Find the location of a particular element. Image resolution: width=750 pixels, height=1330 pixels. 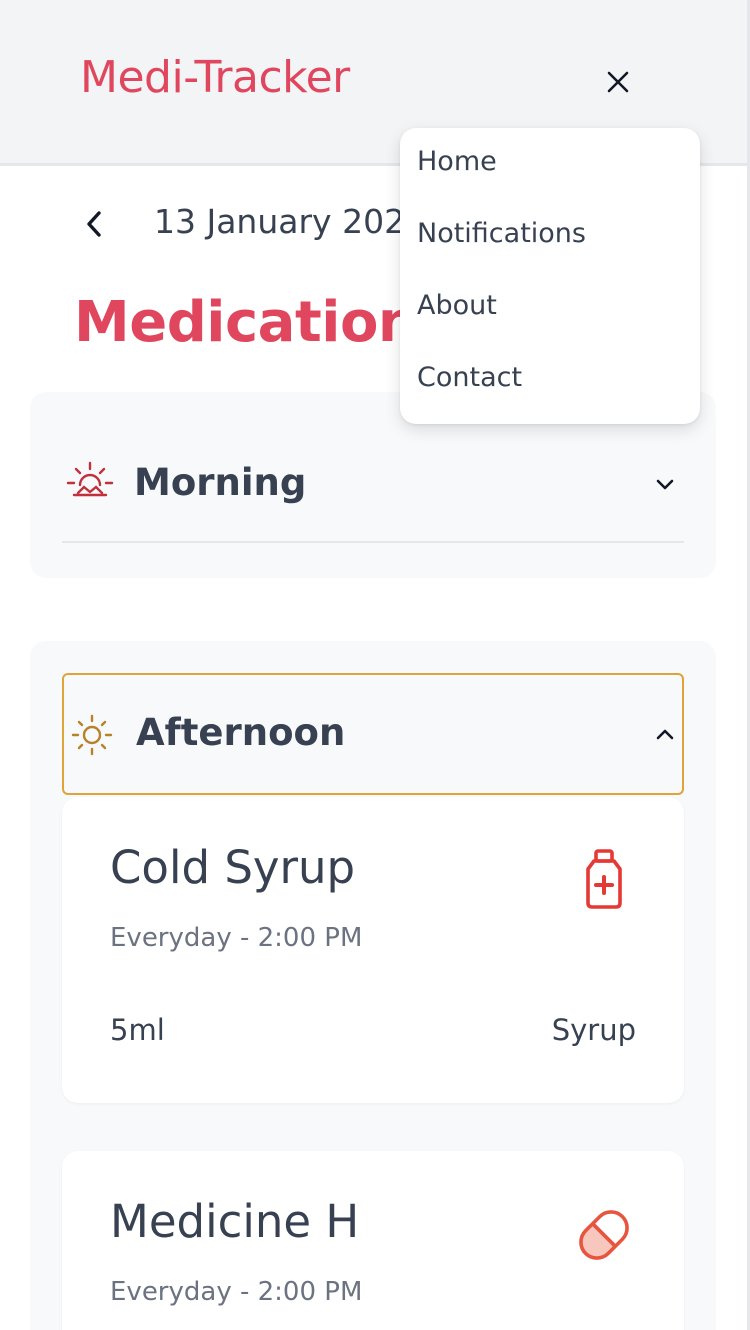

close-icon is located at coordinates (618, 82).